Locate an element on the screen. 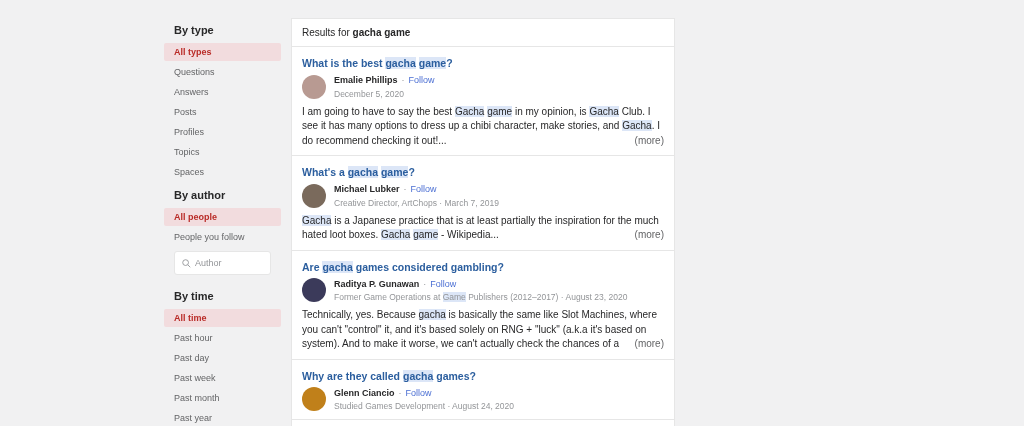  filter-option: People you follow is located at coordinates (222, 237).